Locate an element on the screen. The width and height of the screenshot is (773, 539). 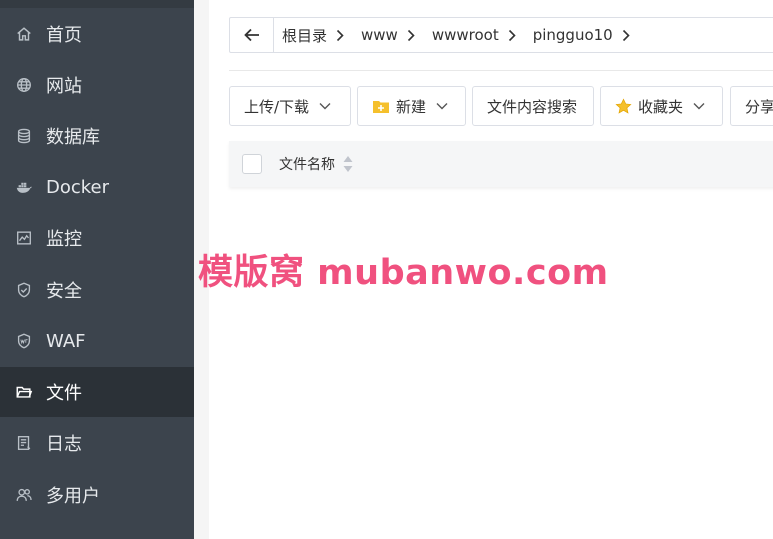
file-content-search-button: 文件内容搜索 is located at coordinates (533, 106).